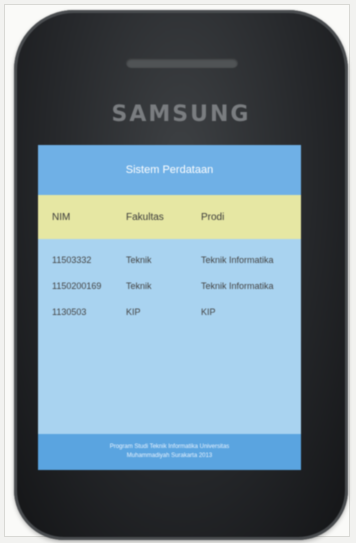 The width and height of the screenshot is (356, 543). I want to click on cell-nim: 1130503, so click(69, 312).